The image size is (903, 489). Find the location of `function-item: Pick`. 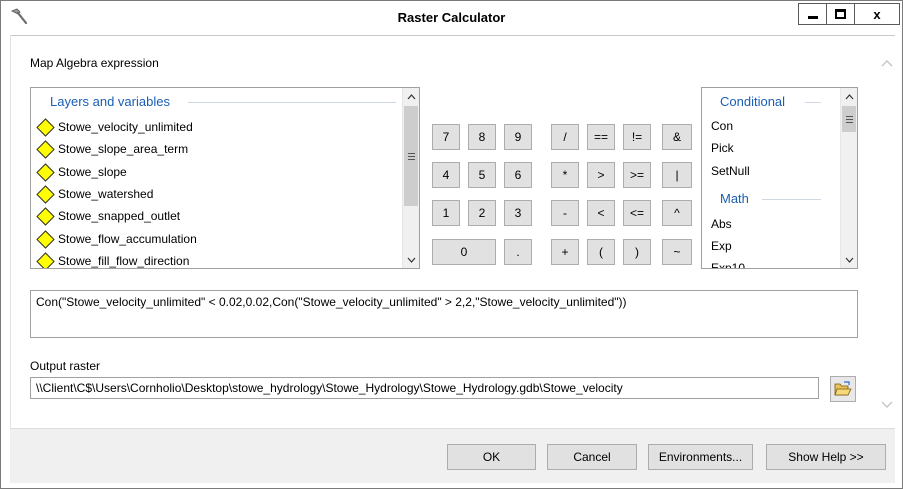

function-item: Pick is located at coordinates (722, 148).